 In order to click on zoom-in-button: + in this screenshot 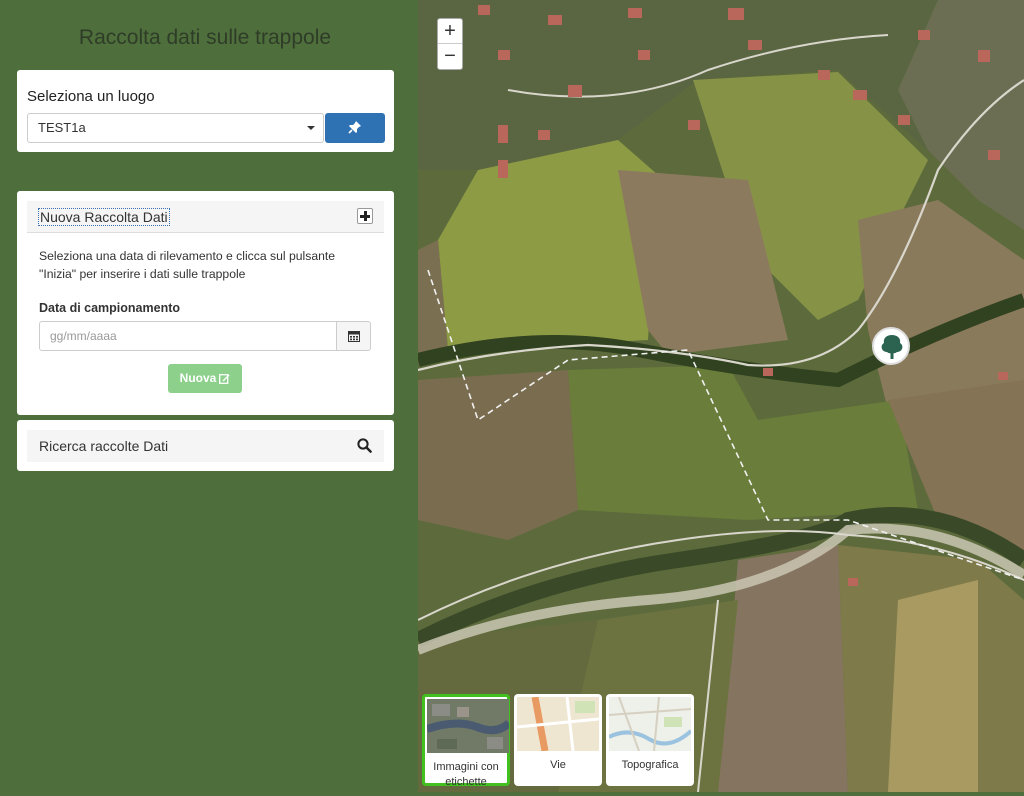, I will do `click(450, 31)`.